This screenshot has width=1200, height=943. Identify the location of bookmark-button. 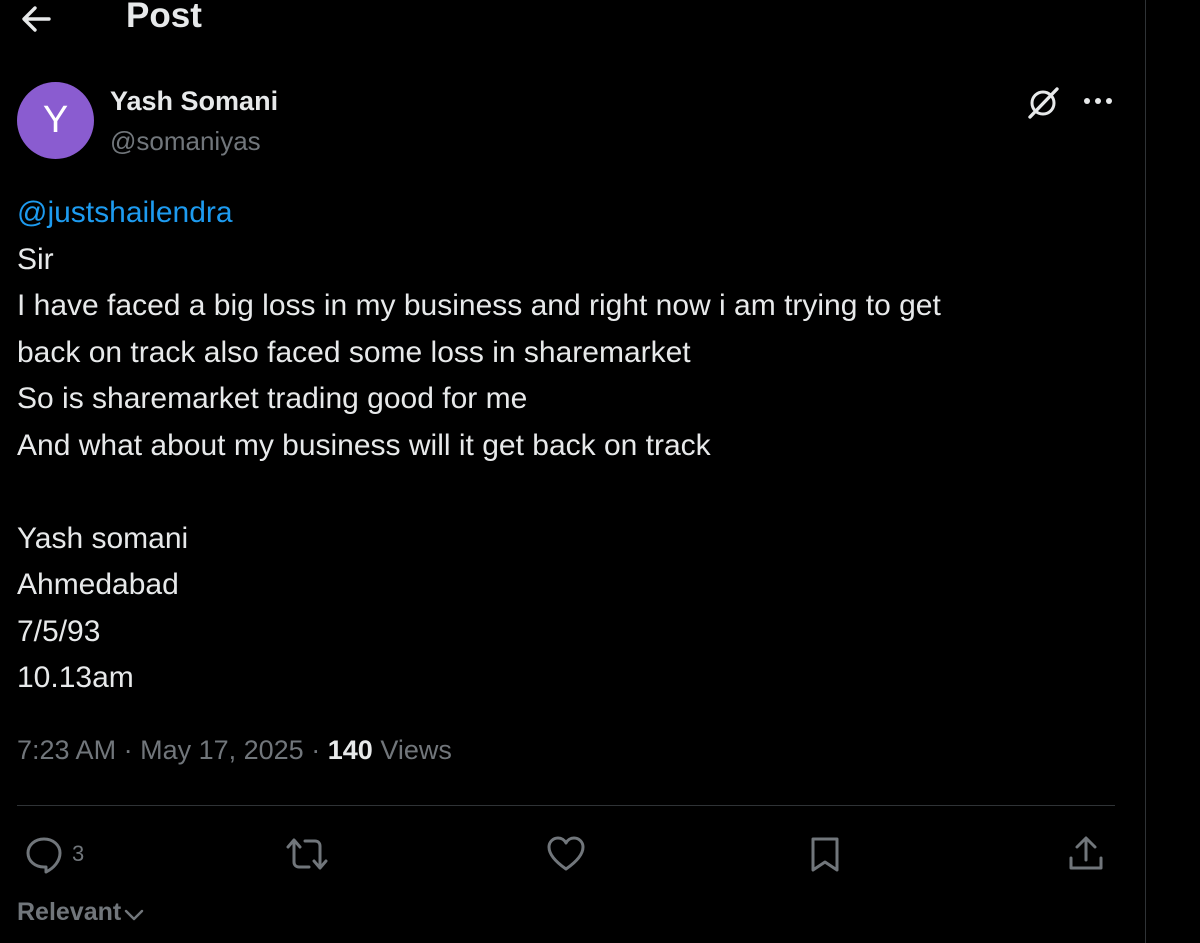
(825, 854).